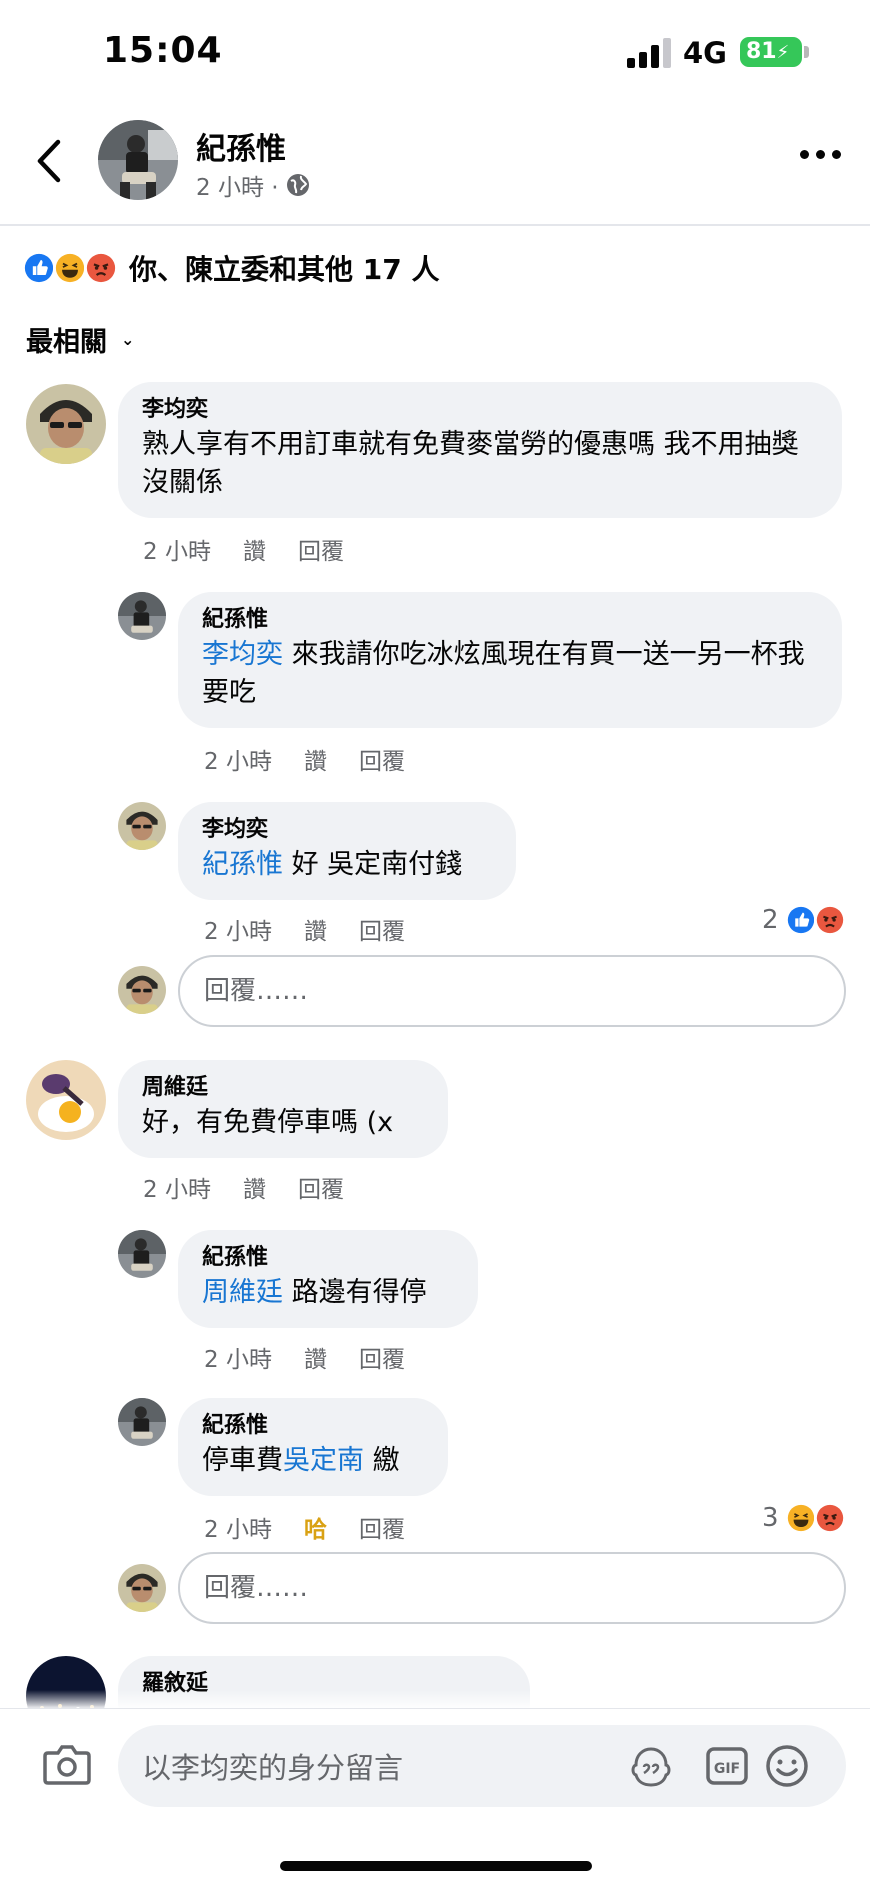 The image size is (870, 1882). What do you see at coordinates (435, 163) in the screenshot?
I see `post-header: 紀孫惟 2 小時 ·` at bounding box center [435, 163].